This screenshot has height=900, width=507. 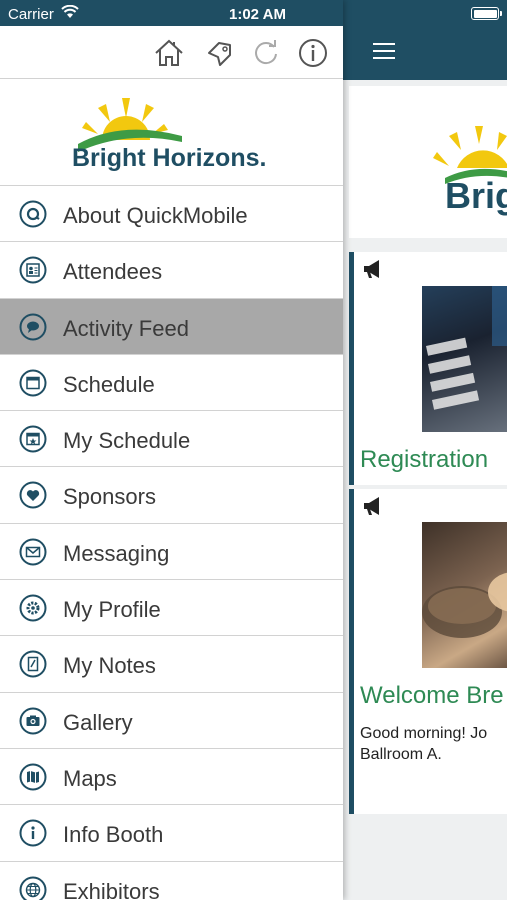 I want to click on svg-text: Brig, so click(x=476, y=195).